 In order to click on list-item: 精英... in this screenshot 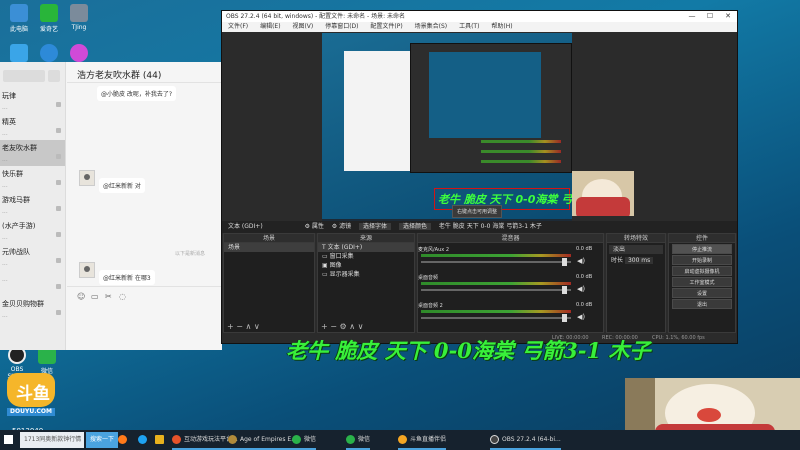, I will do `click(32, 127)`.